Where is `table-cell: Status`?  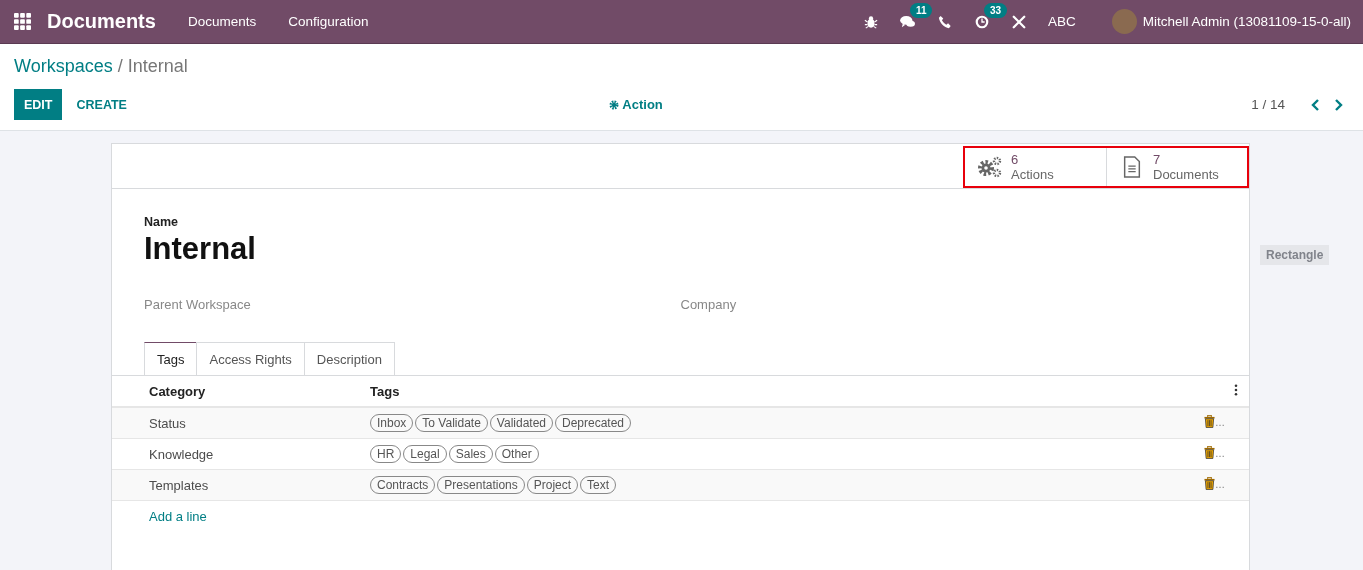
table-cell: Status is located at coordinates (222, 423).